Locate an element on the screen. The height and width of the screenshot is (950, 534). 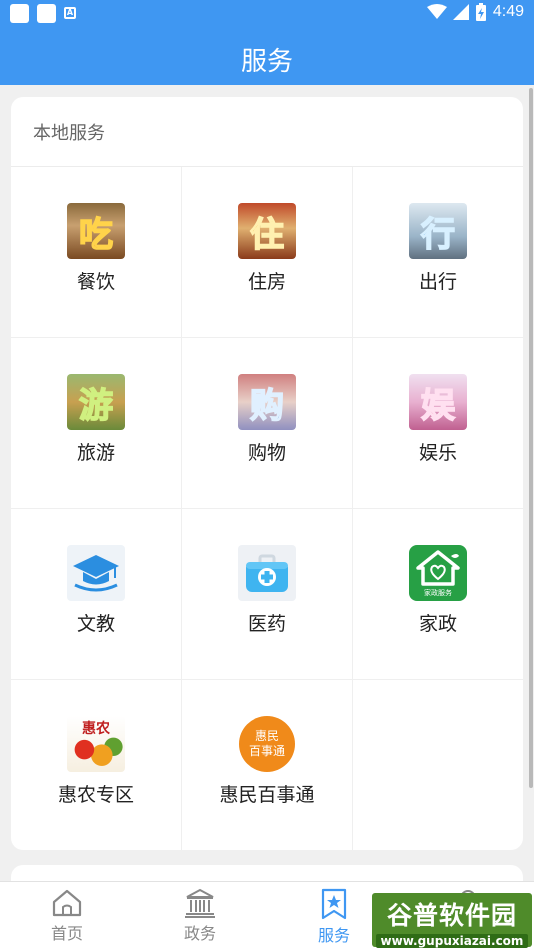
service-label: 餐饮 is located at coordinates (95, 282).